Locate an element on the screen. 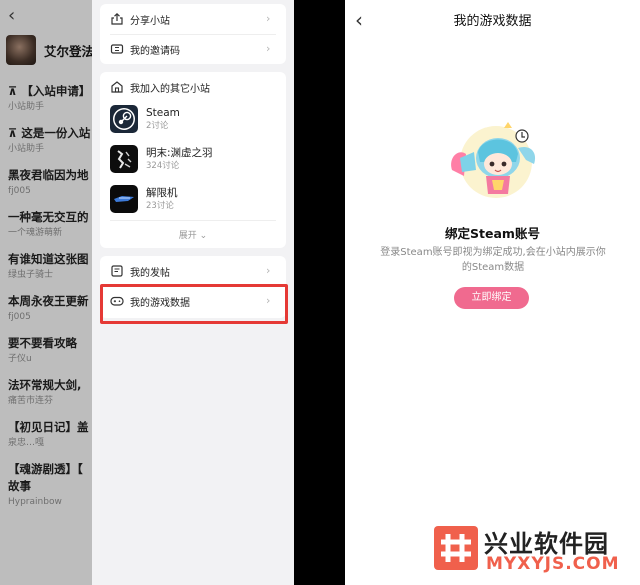 This screenshot has width=640, height=585. post-title: 要不要看攻略 is located at coordinates (42, 343).